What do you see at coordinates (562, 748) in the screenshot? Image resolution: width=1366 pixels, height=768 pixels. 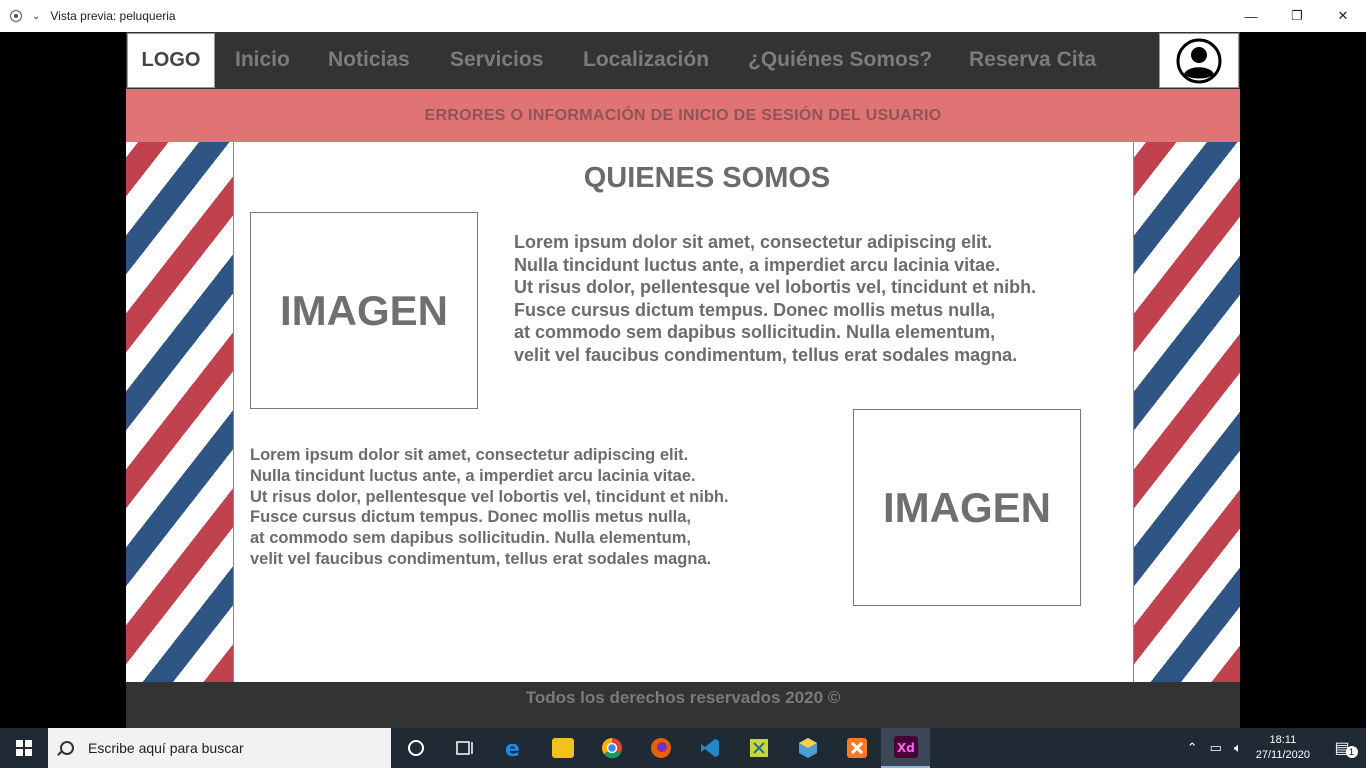 I see `file-explorer-icon` at bounding box center [562, 748].